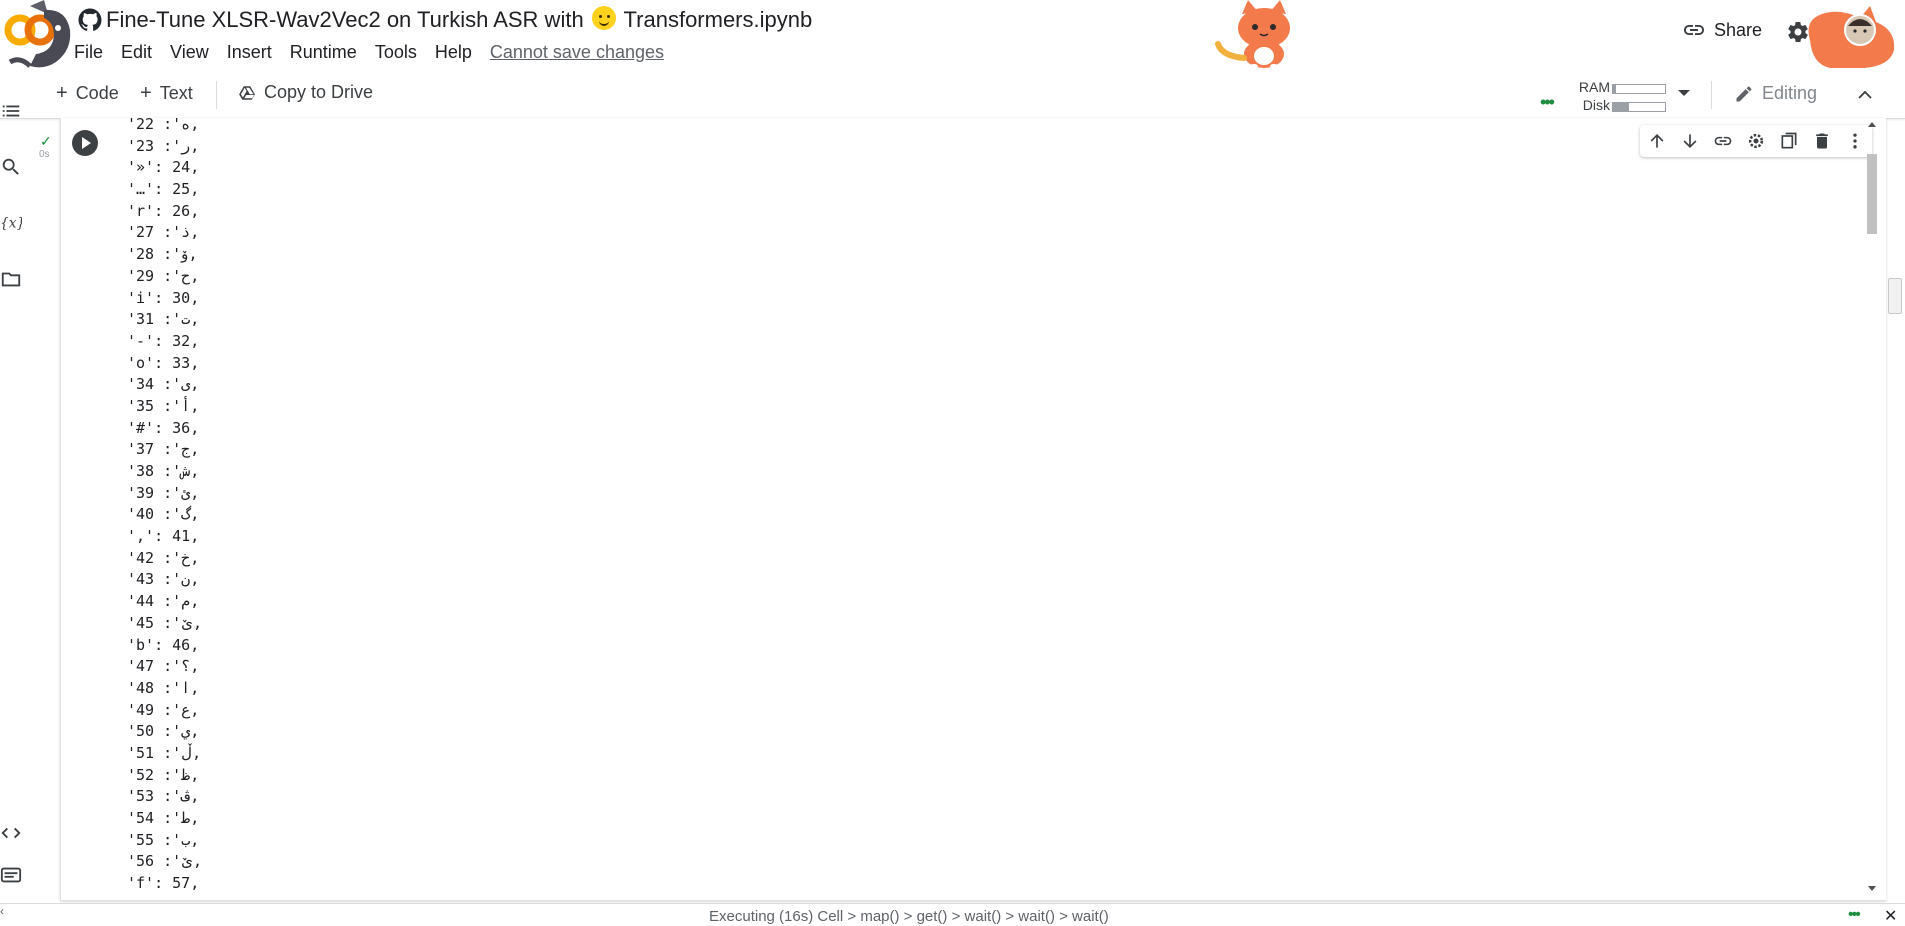 The image size is (1905, 926). Describe the element at coordinates (164, 622) in the screenshot. I see `output-line: 'ێ': 45,` at that location.